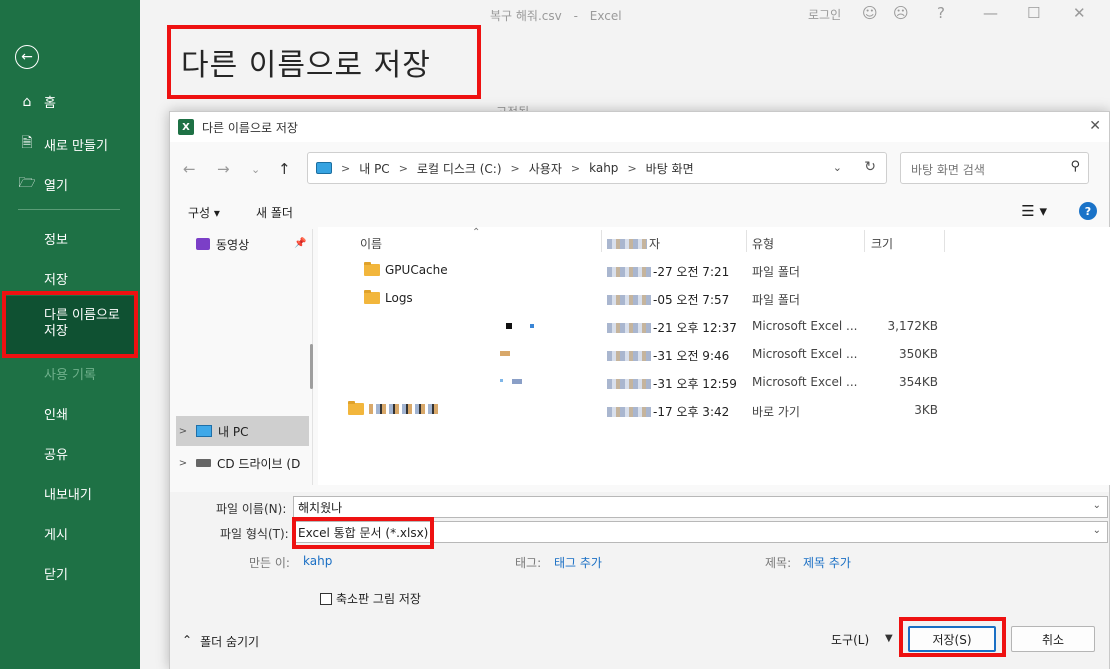  I want to click on frown-icon: ☹, so click(901, 13).